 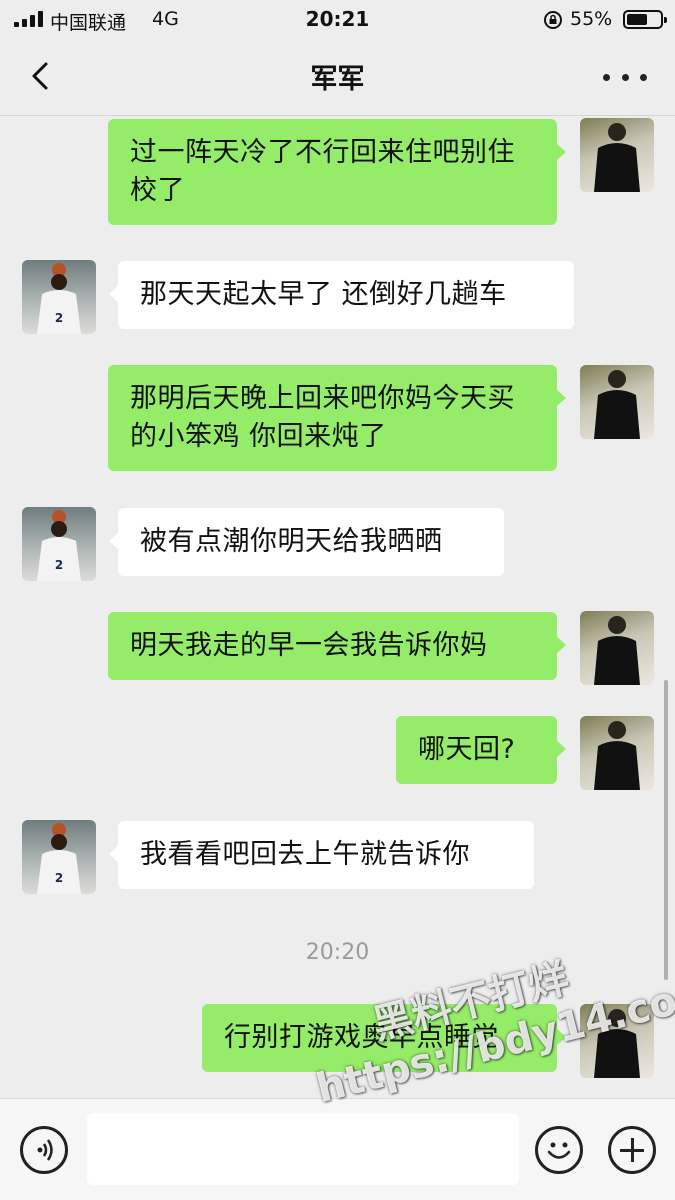 What do you see at coordinates (303, 1149) in the screenshot?
I see `message-input` at bounding box center [303, 1149].